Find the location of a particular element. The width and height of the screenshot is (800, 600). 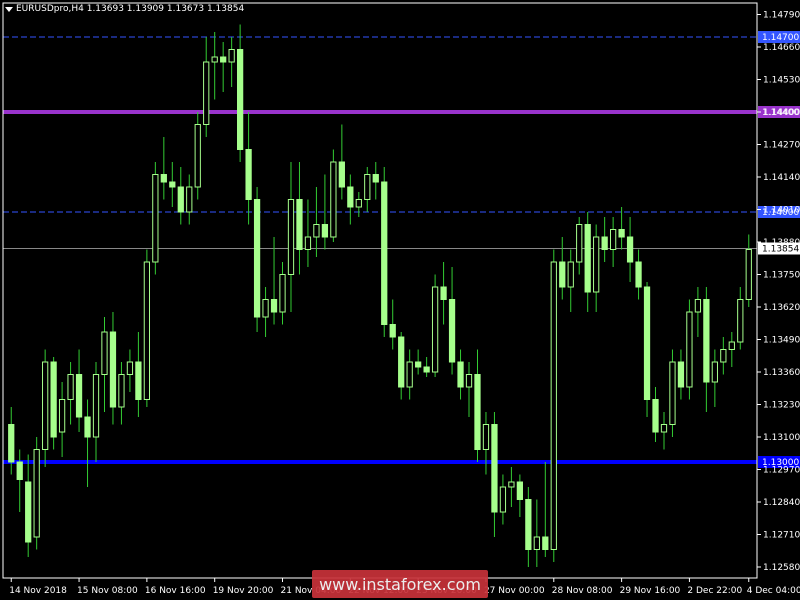

chart-menu-icon is located at coordinates (9, 9).